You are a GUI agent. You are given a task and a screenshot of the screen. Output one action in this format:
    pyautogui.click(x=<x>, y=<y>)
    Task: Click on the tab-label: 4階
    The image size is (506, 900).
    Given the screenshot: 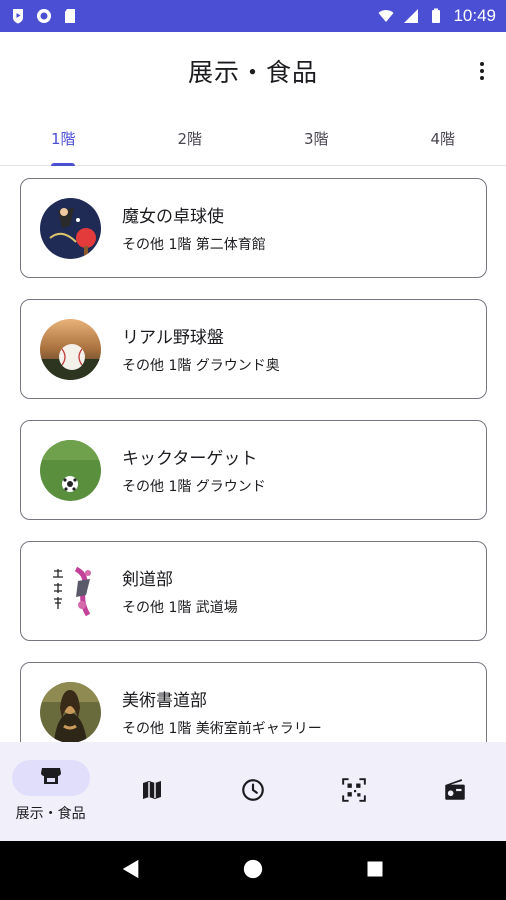 What is the action you would take?
    pyautogui.click(x=443, y=139)
    